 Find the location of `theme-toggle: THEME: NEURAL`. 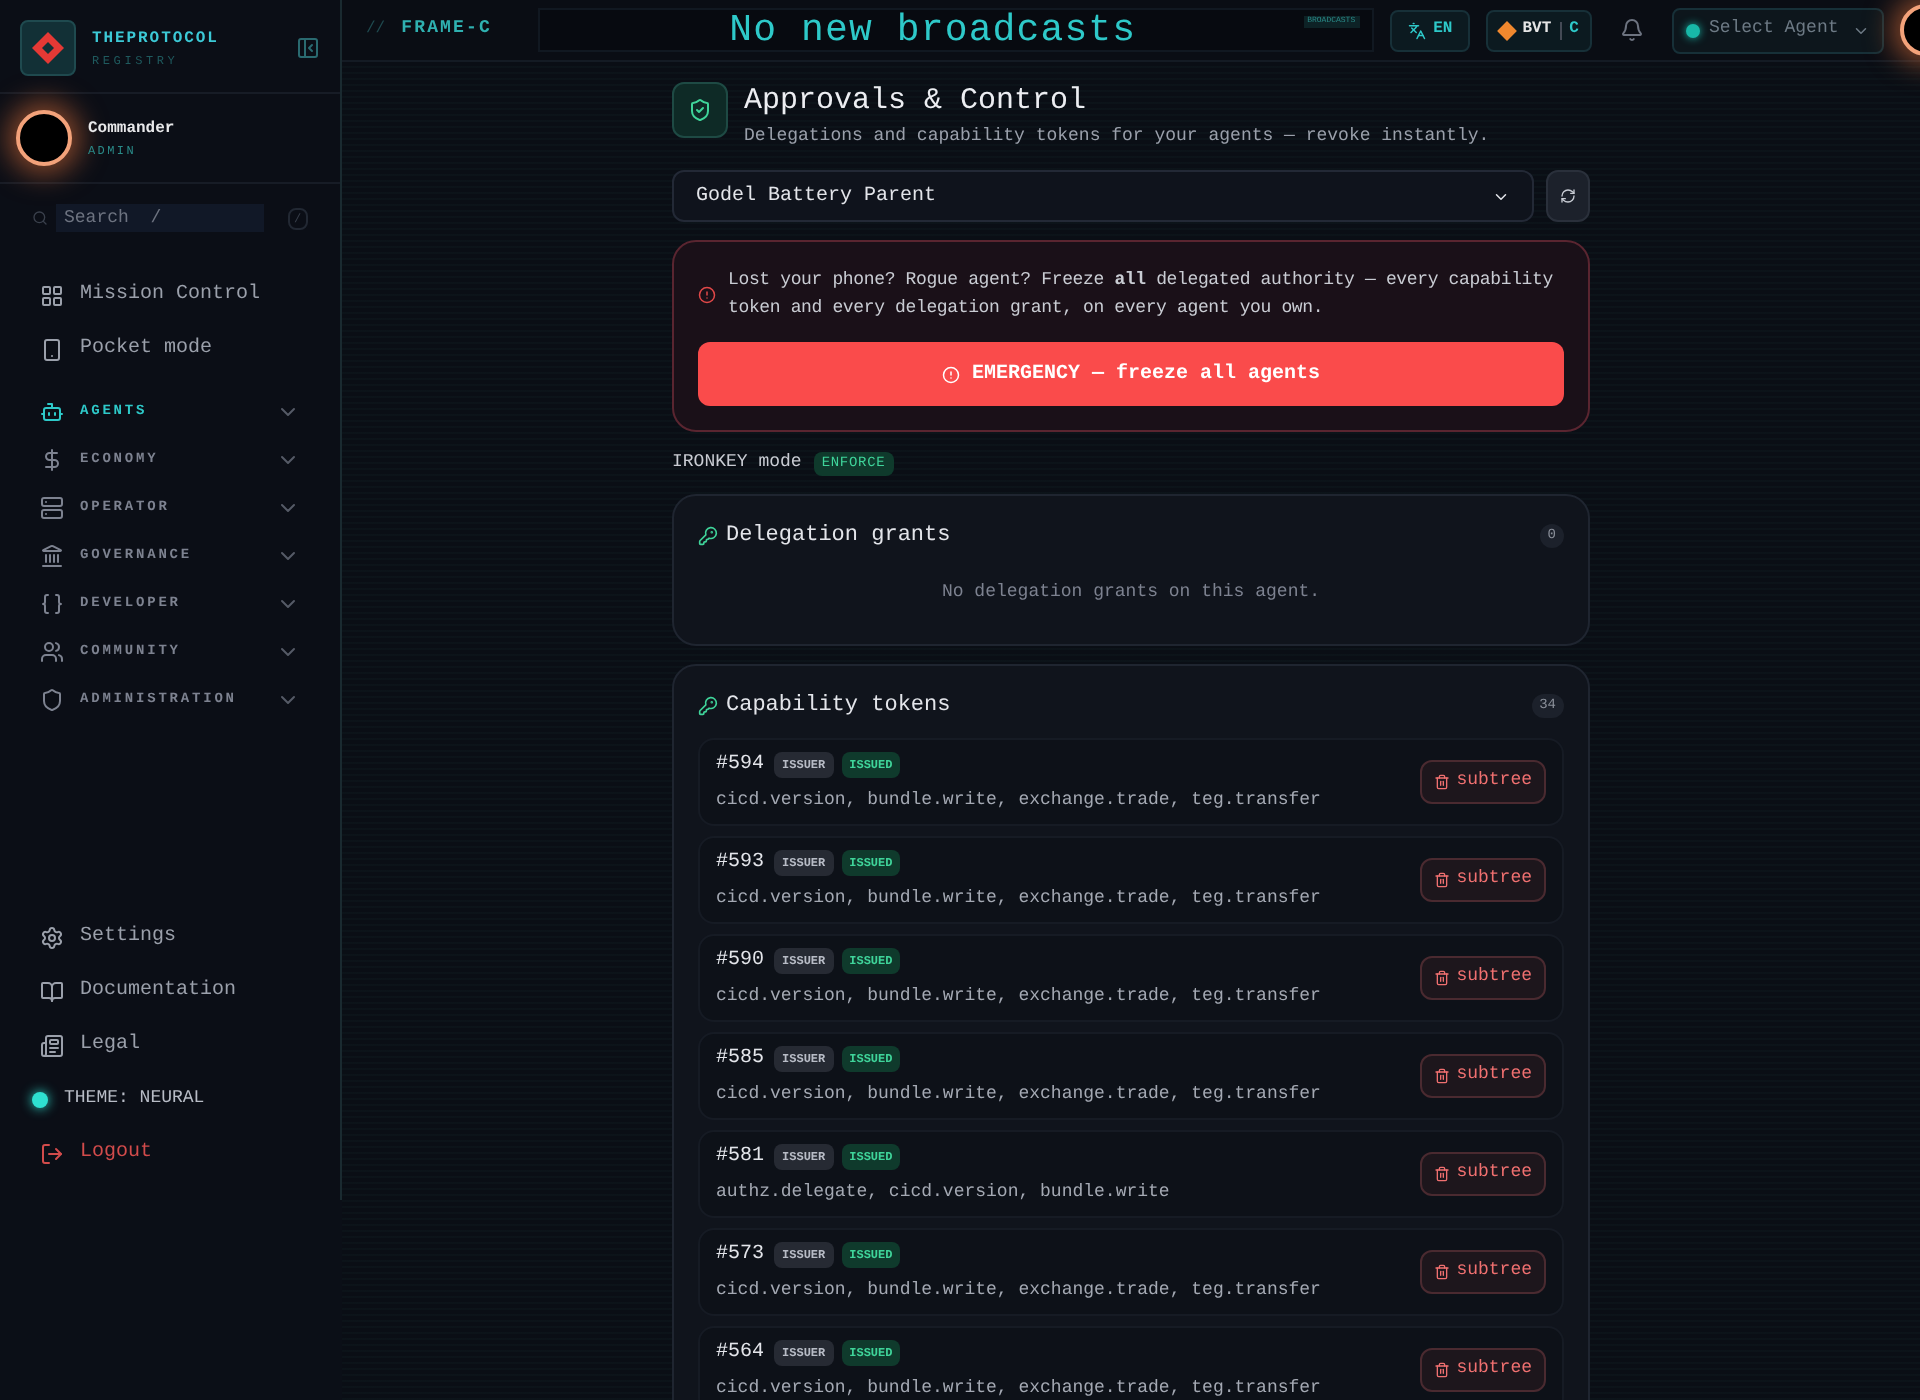

theme-toggle: THEME: NEURAL is located at coordinates (170, 1099).